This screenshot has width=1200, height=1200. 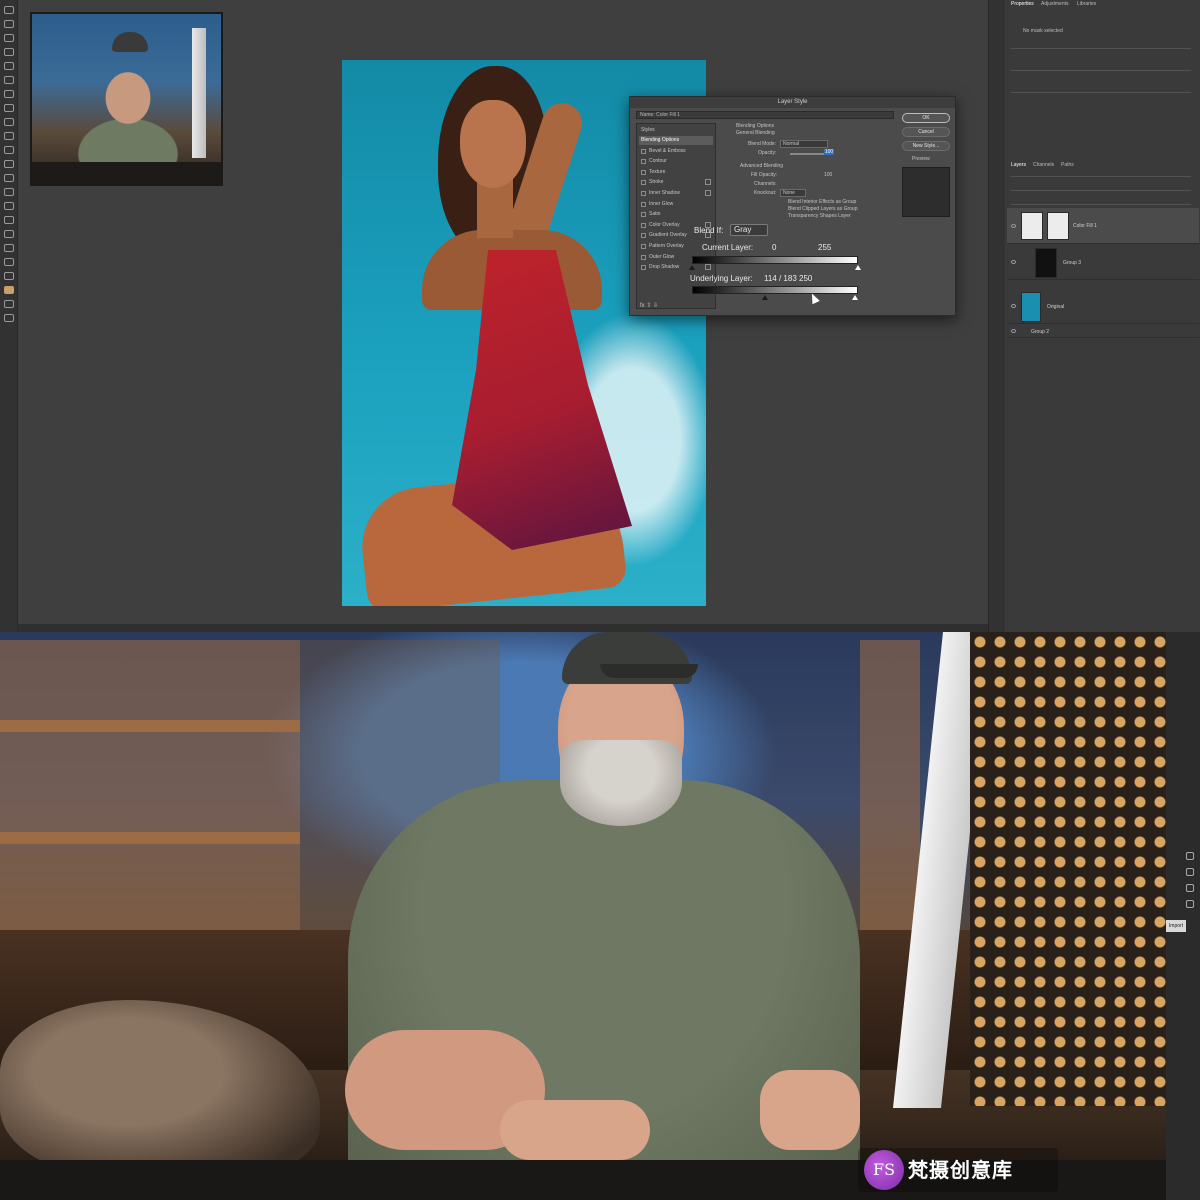 What do you see at coordinates (9, 94) in the screenshot?
I see `eyedropper-tool-icon` at bounding box center [9, 94].